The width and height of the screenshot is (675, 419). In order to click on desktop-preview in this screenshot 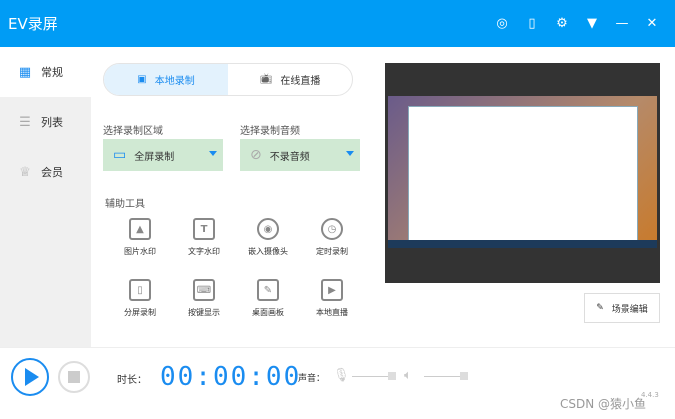, I will do `click(522, 172)`.